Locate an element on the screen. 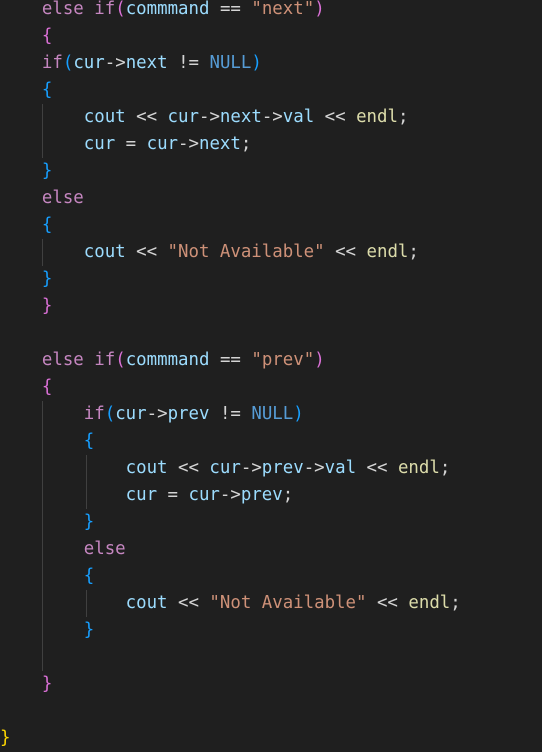 Image resolution: width=542 pixels, height=752 pixels. code-line: cur = cur->prev; is located at coordinates (271, 495).